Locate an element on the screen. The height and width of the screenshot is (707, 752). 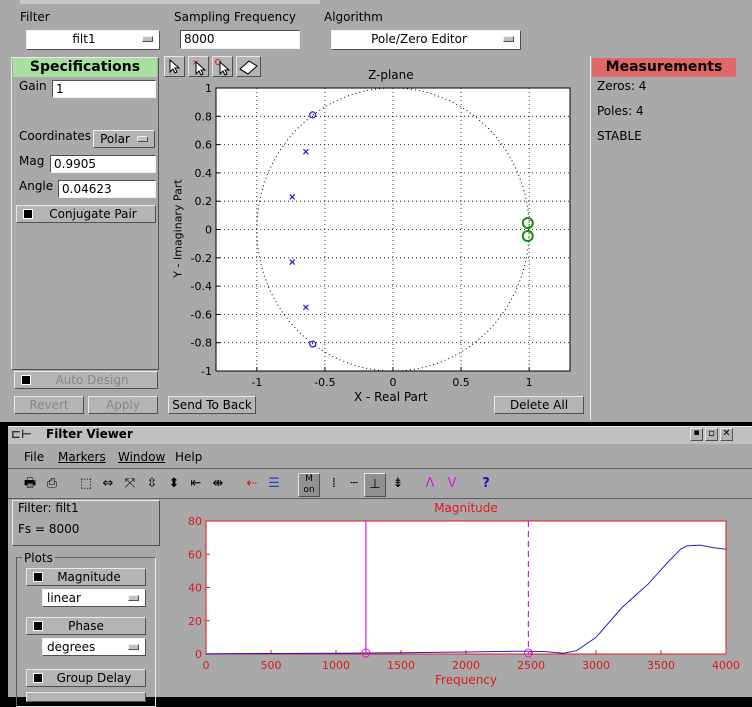
sampling-frequency-input: 8000 is located at coordinates (240, 39).